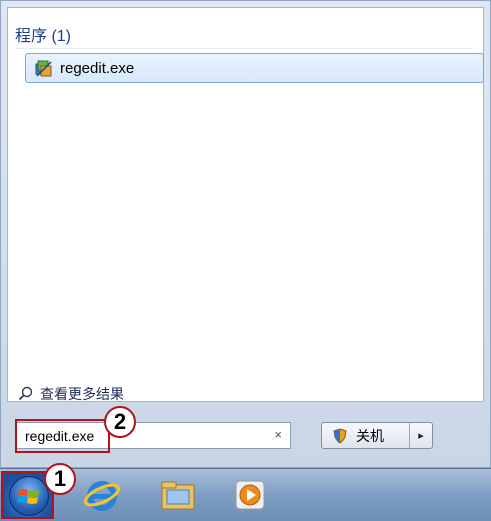  Describe the element at coordinates (244, 48) in the screenshot. I see `group-divider` at that location.